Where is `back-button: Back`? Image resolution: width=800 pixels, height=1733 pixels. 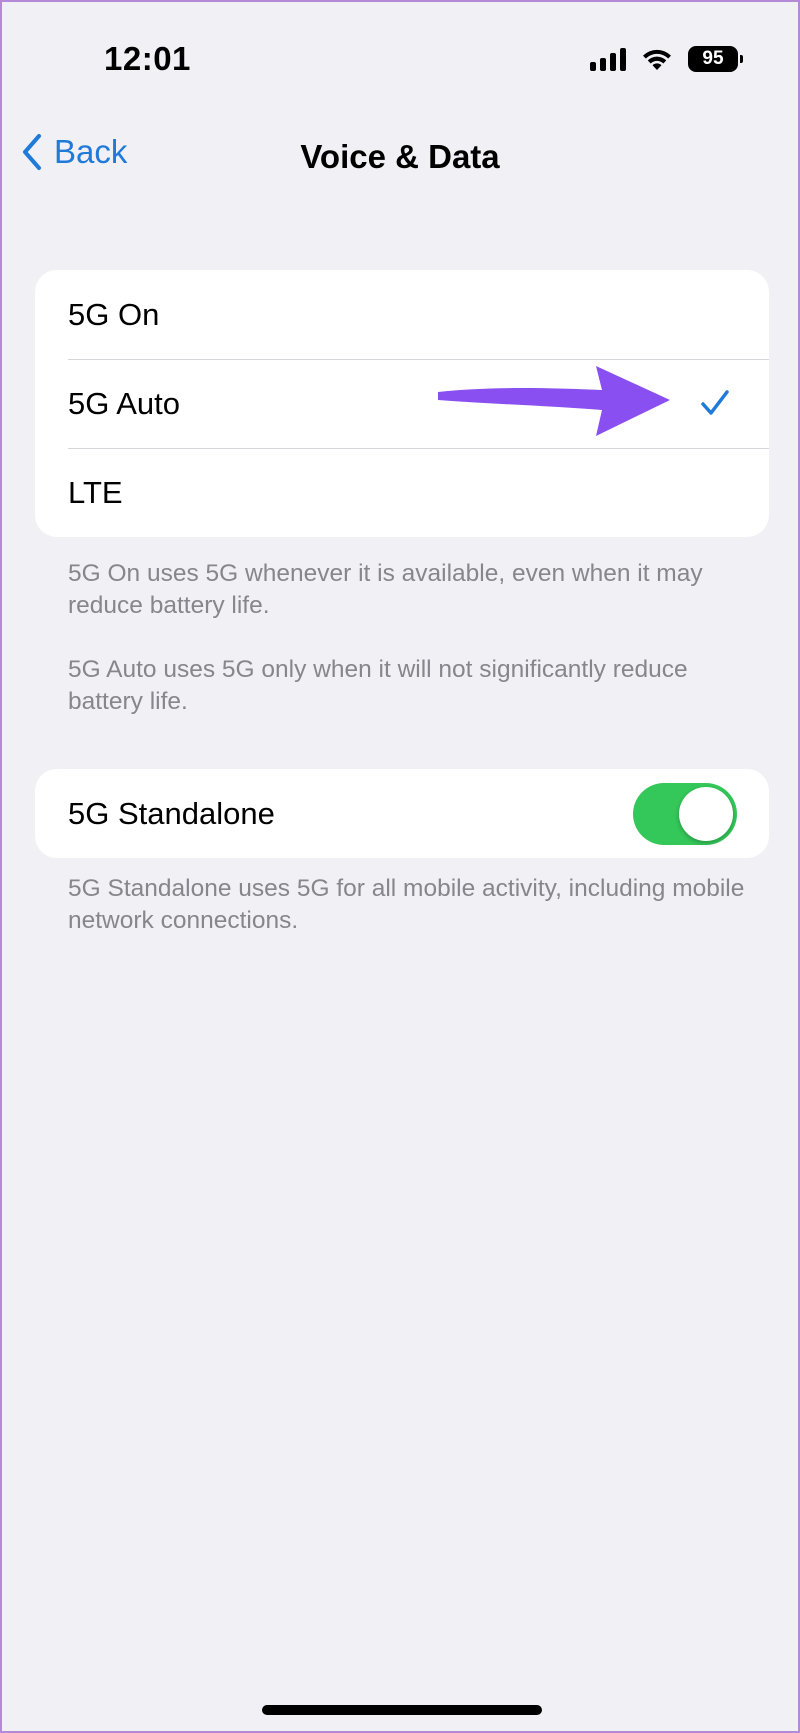
back-button: Back is located at coordinates (73, 152).